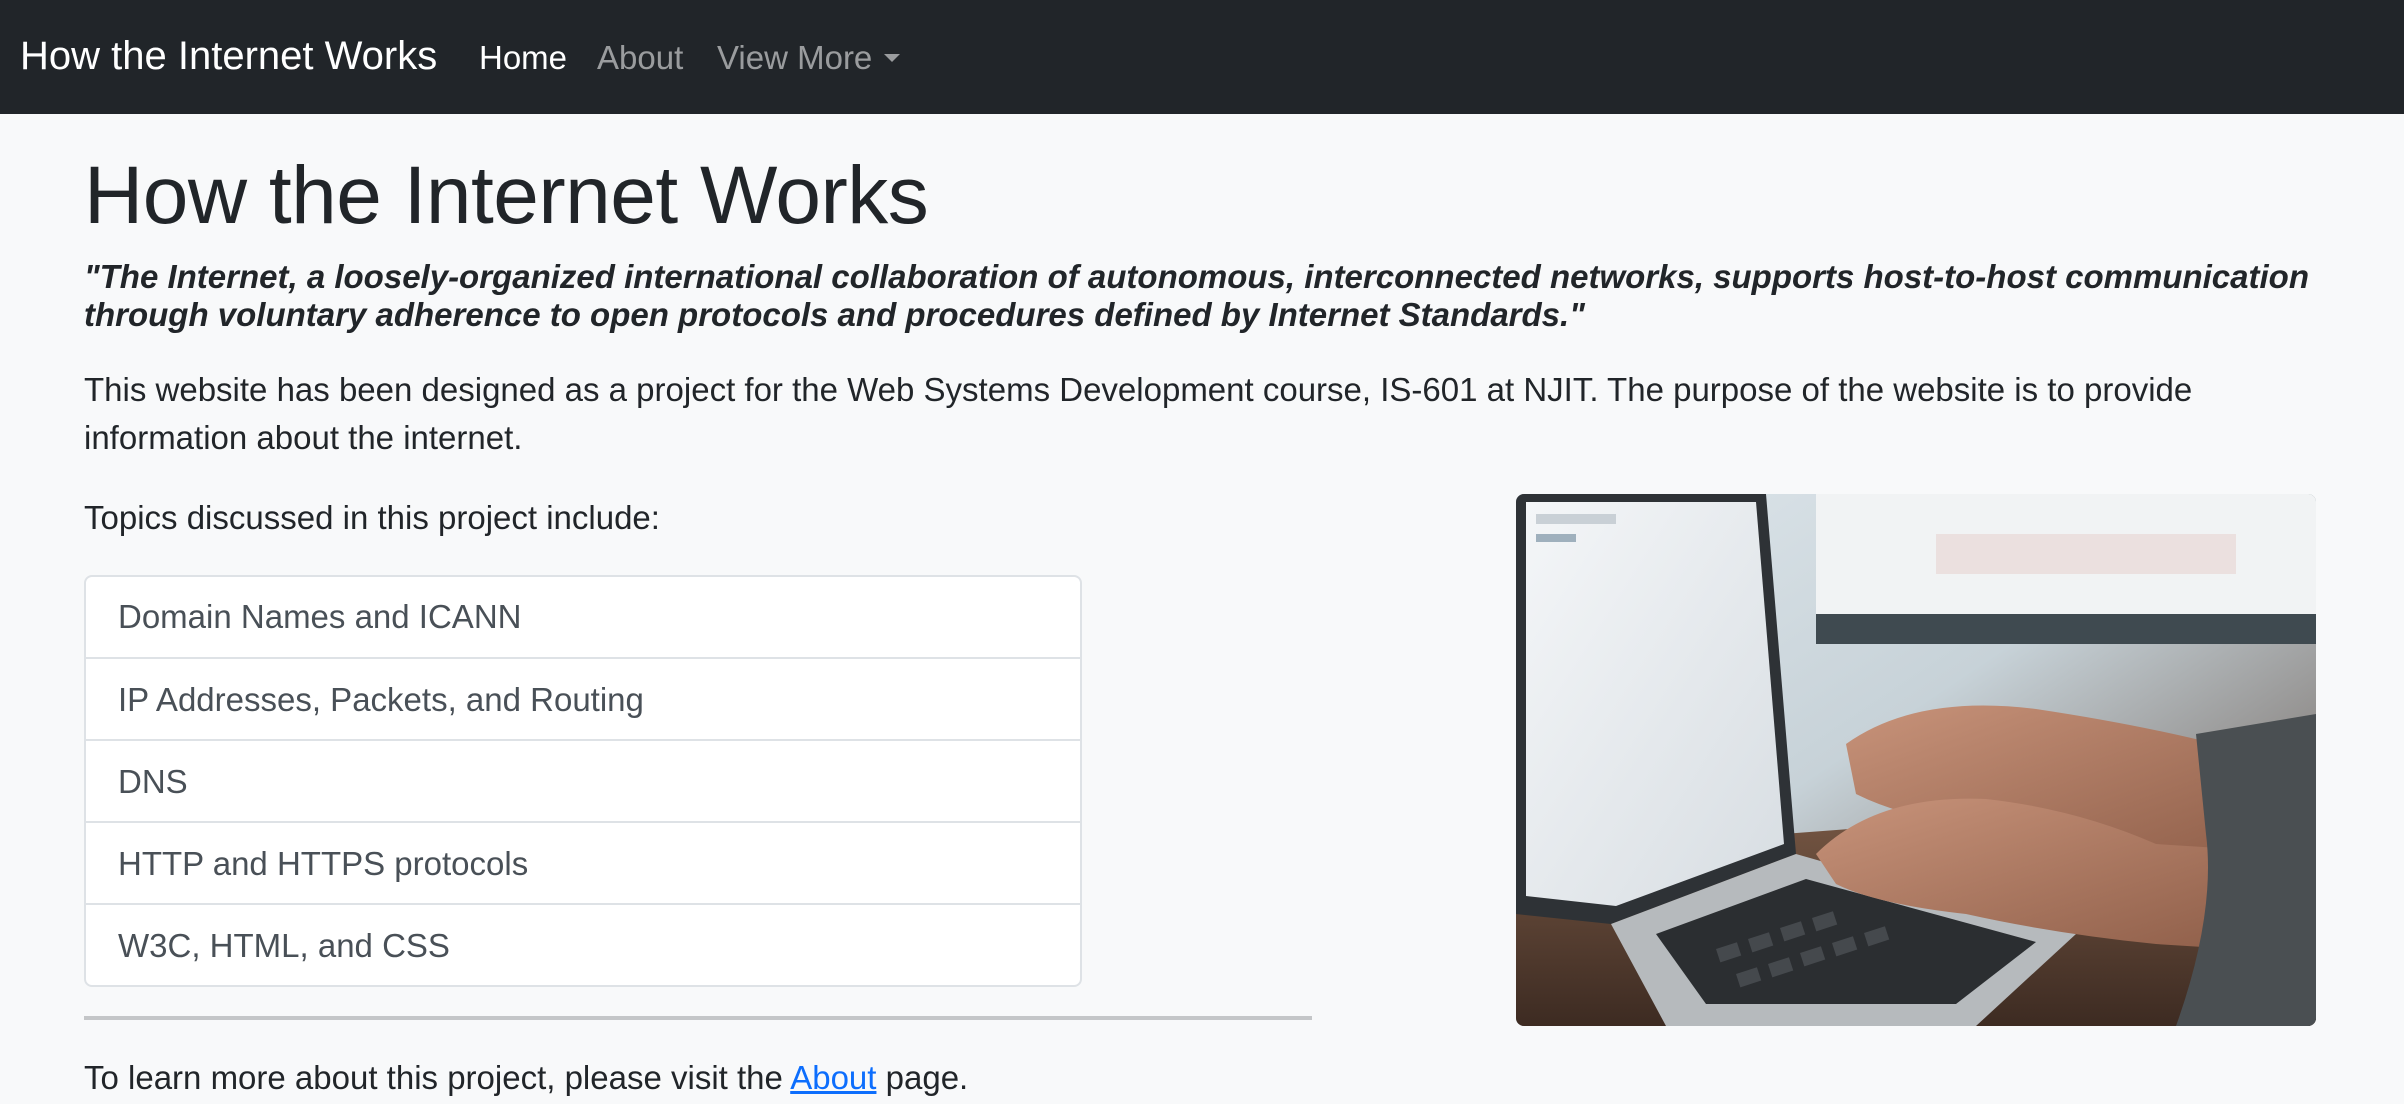 The height and width of the screenshot is (1104, 2404). Describe the element at coordinates (506, 195) in the screenshot. I see `page-title: How the Internet Works` at that location.